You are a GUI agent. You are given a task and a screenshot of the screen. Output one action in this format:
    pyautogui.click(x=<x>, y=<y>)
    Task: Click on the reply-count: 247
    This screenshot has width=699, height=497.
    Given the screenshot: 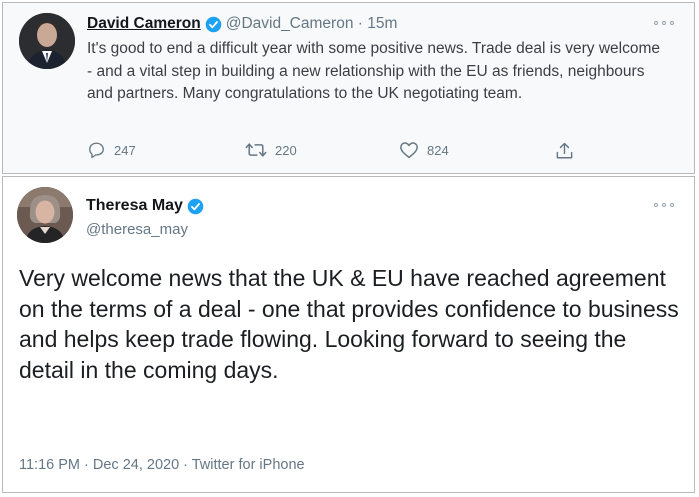 What is the action you would take?
    pyautogui.click(x=125, y=150)
    